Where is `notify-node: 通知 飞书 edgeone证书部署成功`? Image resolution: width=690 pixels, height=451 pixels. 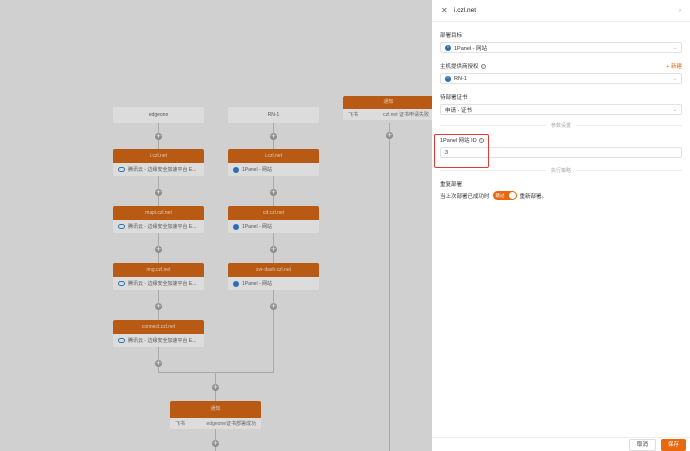 notify-node: 通知 飞书 edgeone证书部署成功 is located at coordinates (215, 415).